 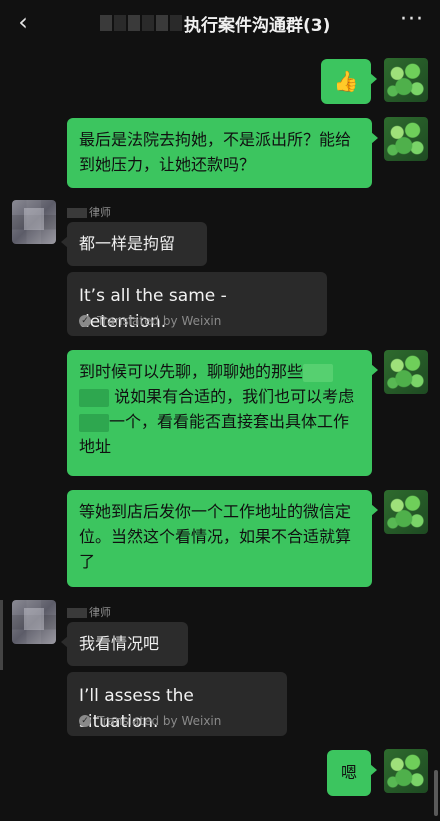 What do you see at coordinates (1, 635) in the screenshot?
I see `side-indicator` at bounding box center [1, 635].